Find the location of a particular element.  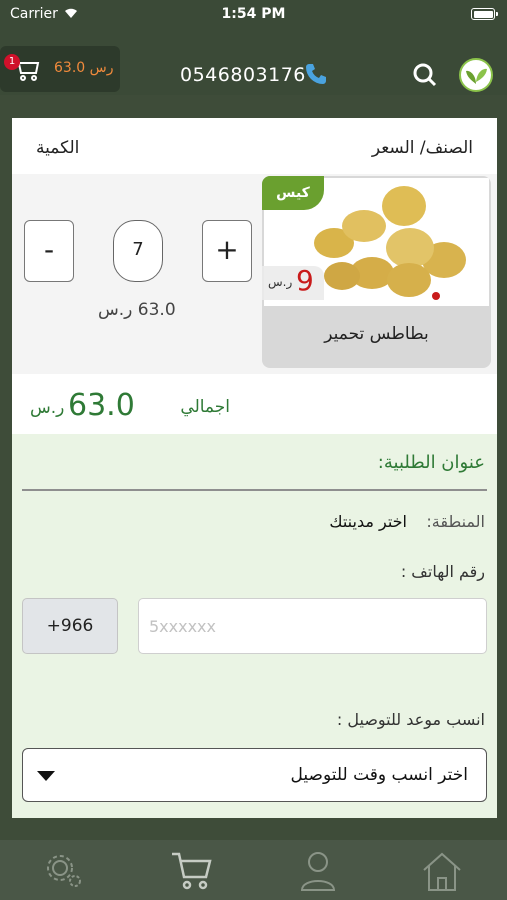

line-total: 63.0 ر.س is located at coordinates (137, 310).